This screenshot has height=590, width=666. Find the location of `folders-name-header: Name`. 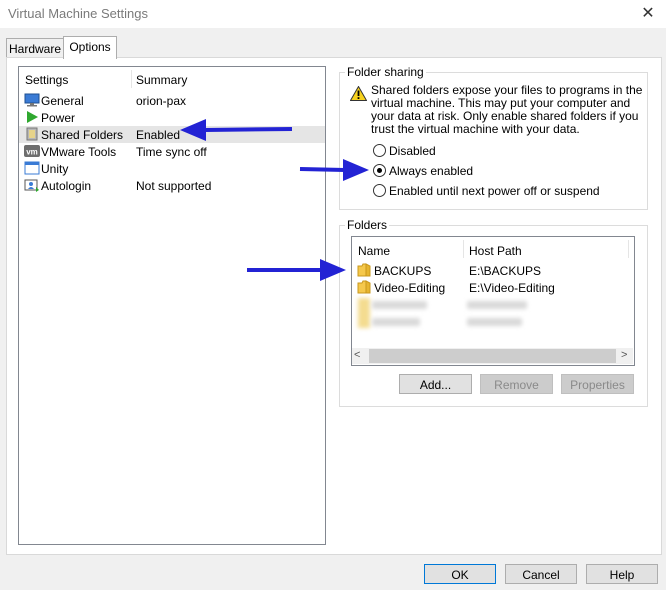

folders-name-header: Name is located at coordinates (374, 251).